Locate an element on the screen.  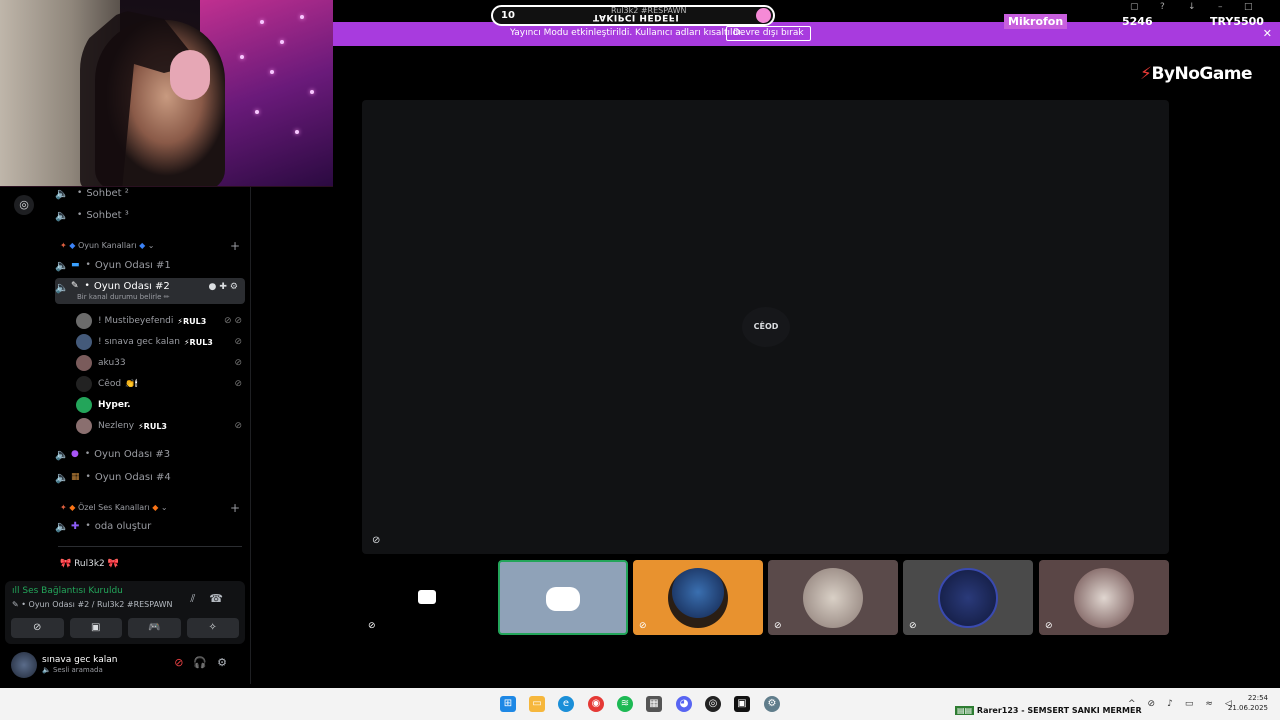
voice-user: Cêod 👏🕯 ⊘ is located at coordinates (161, 384).